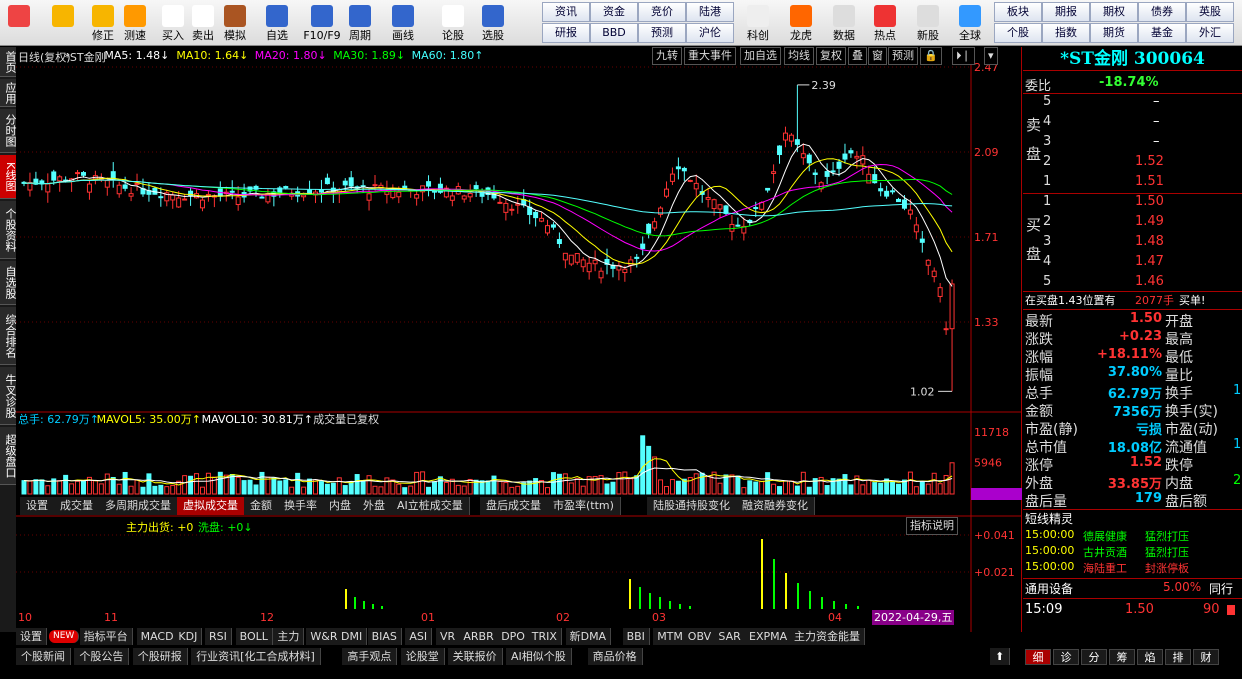 The image size is (1242, 679). What do you see at coordinates (370, 656) in the screenshot?
I see `news-tab: 高手观点` at bounding box center [370, 656].